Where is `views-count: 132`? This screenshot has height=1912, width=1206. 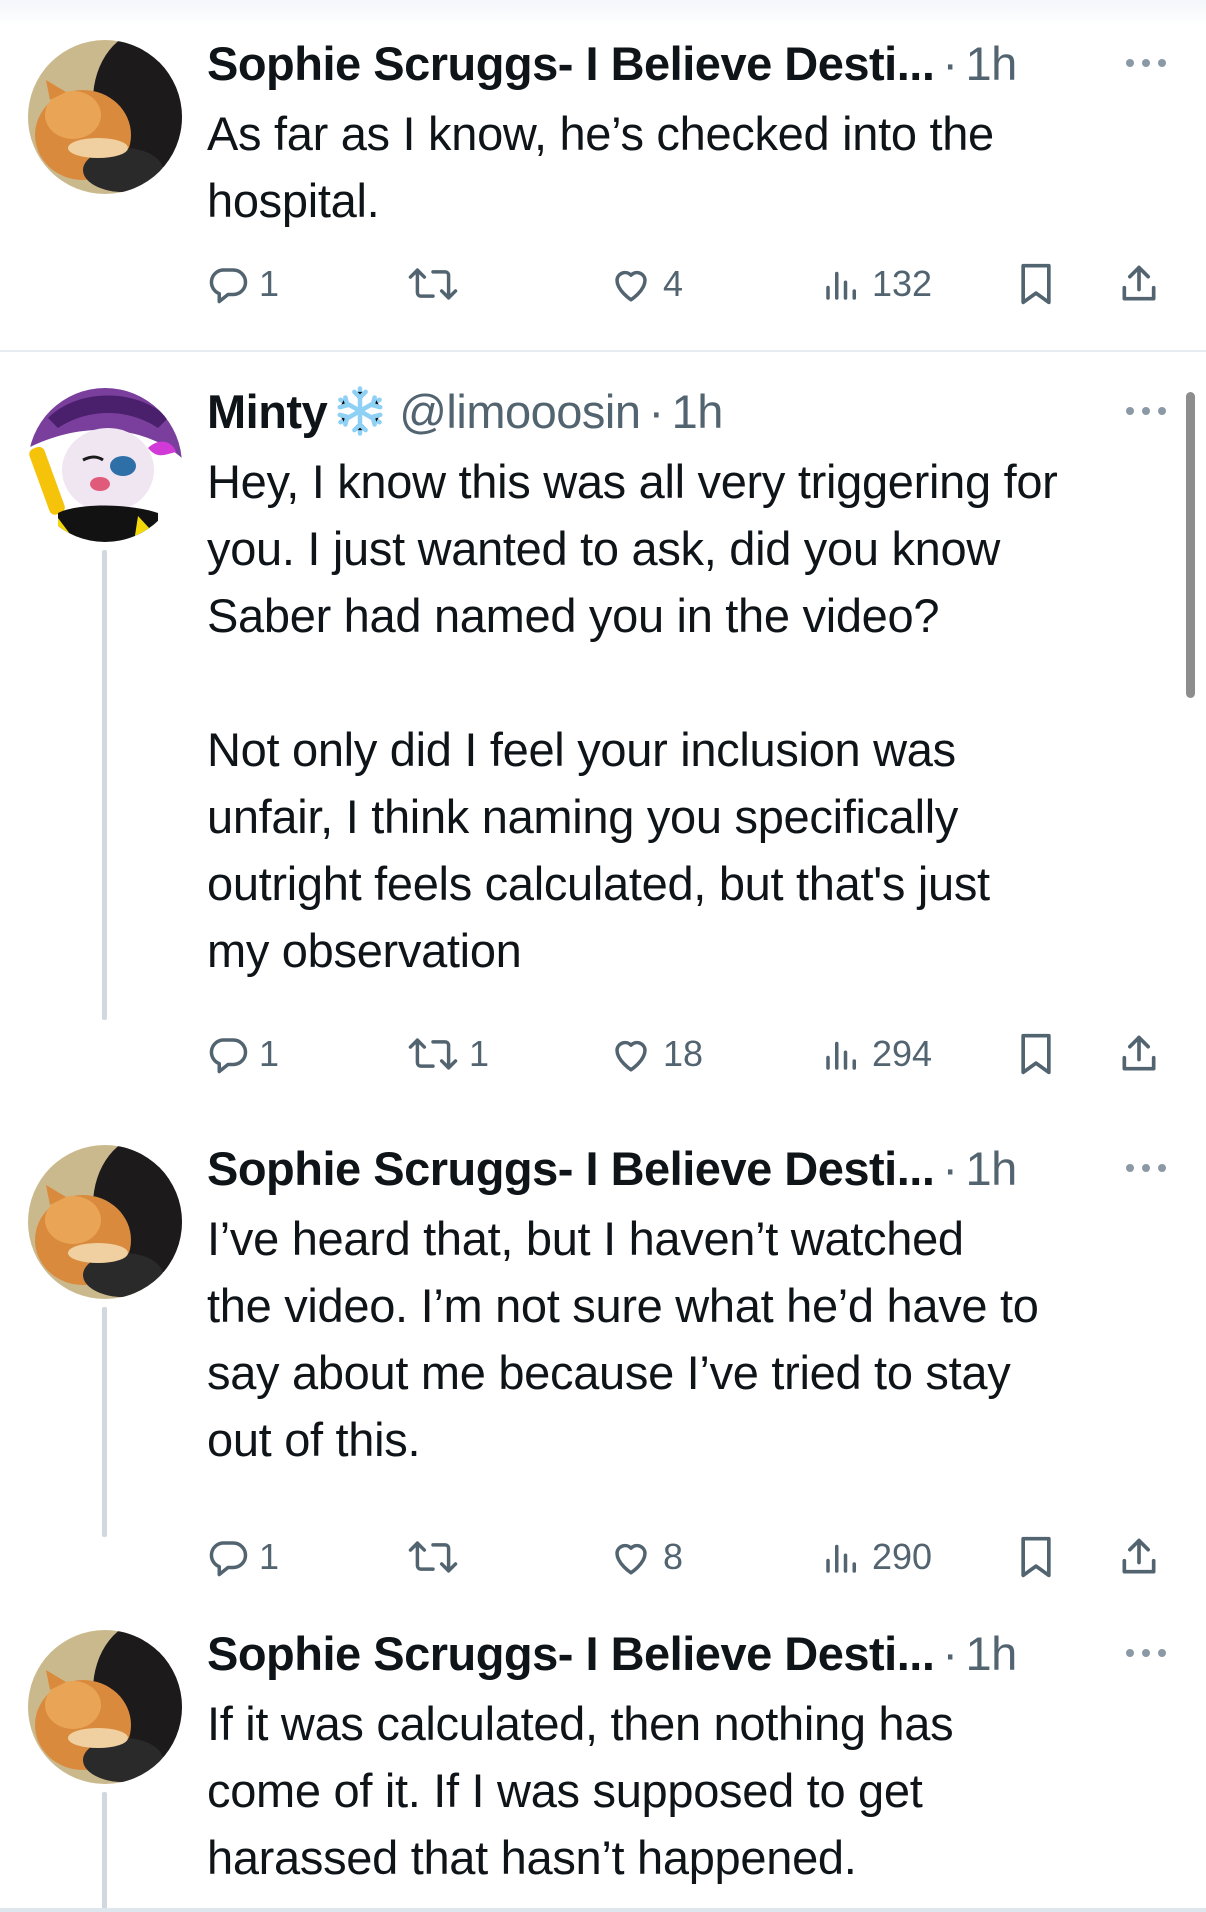
views-count: 132 is located at coordinates (902, 283).